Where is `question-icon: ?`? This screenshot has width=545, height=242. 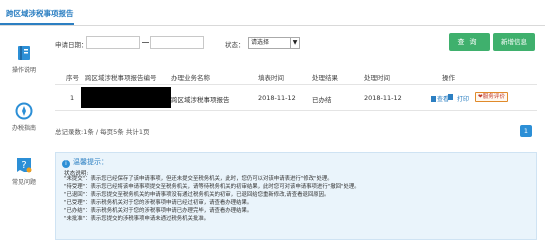 question-icon: ? is located at coordinates (24, 165).